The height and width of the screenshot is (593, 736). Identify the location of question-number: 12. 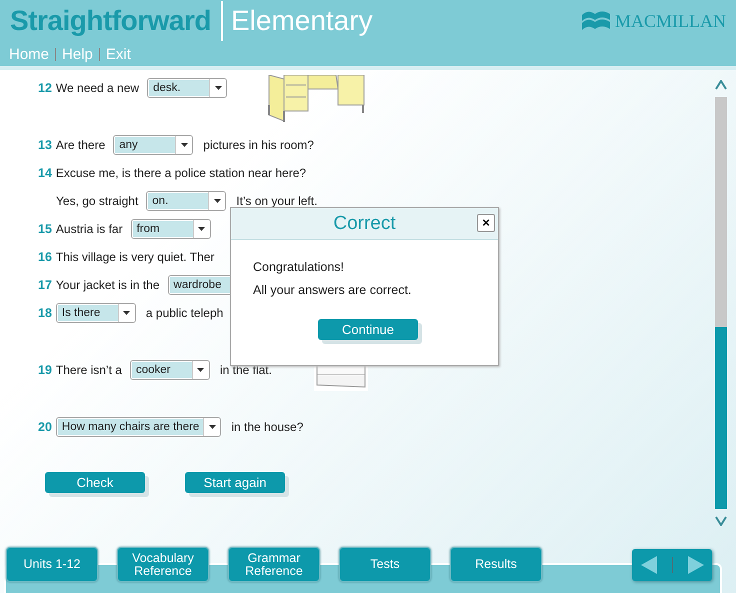
(45, 88).